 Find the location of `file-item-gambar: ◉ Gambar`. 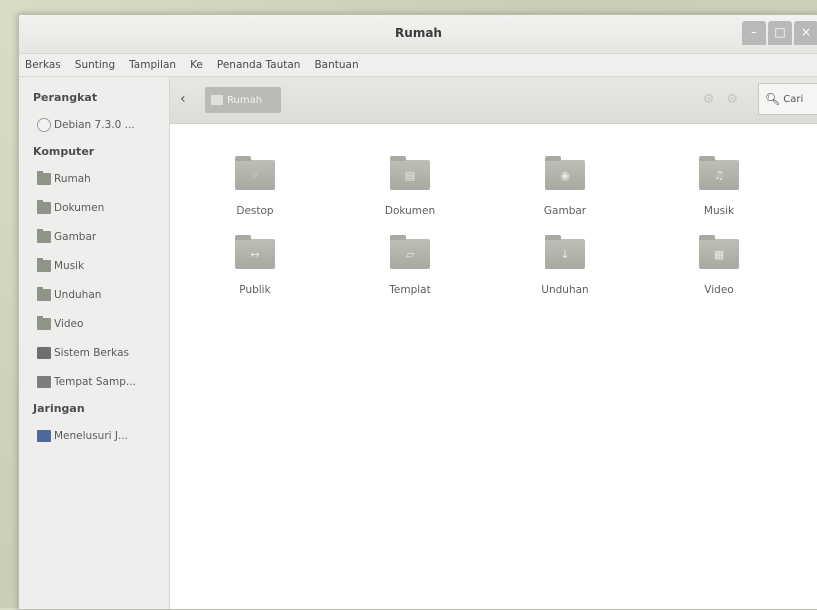

file-item-gambar: ◉ Gambar is located at coordinates (565, 186).